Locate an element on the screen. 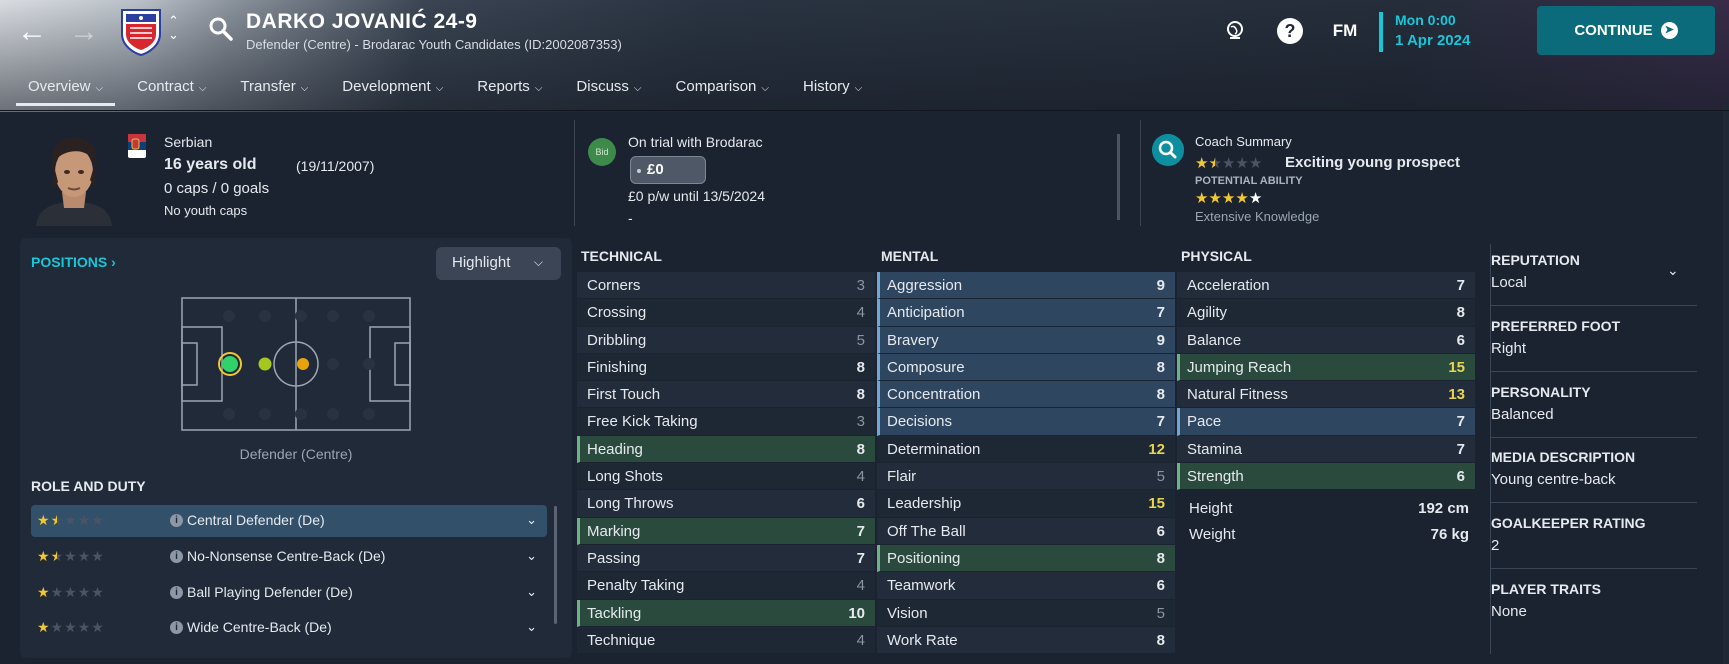 Image resolution: width=1729 pixels, height=664 pixels. attr-row-work-rate: Work Rate 8 is located at coordinates (1026, 640).